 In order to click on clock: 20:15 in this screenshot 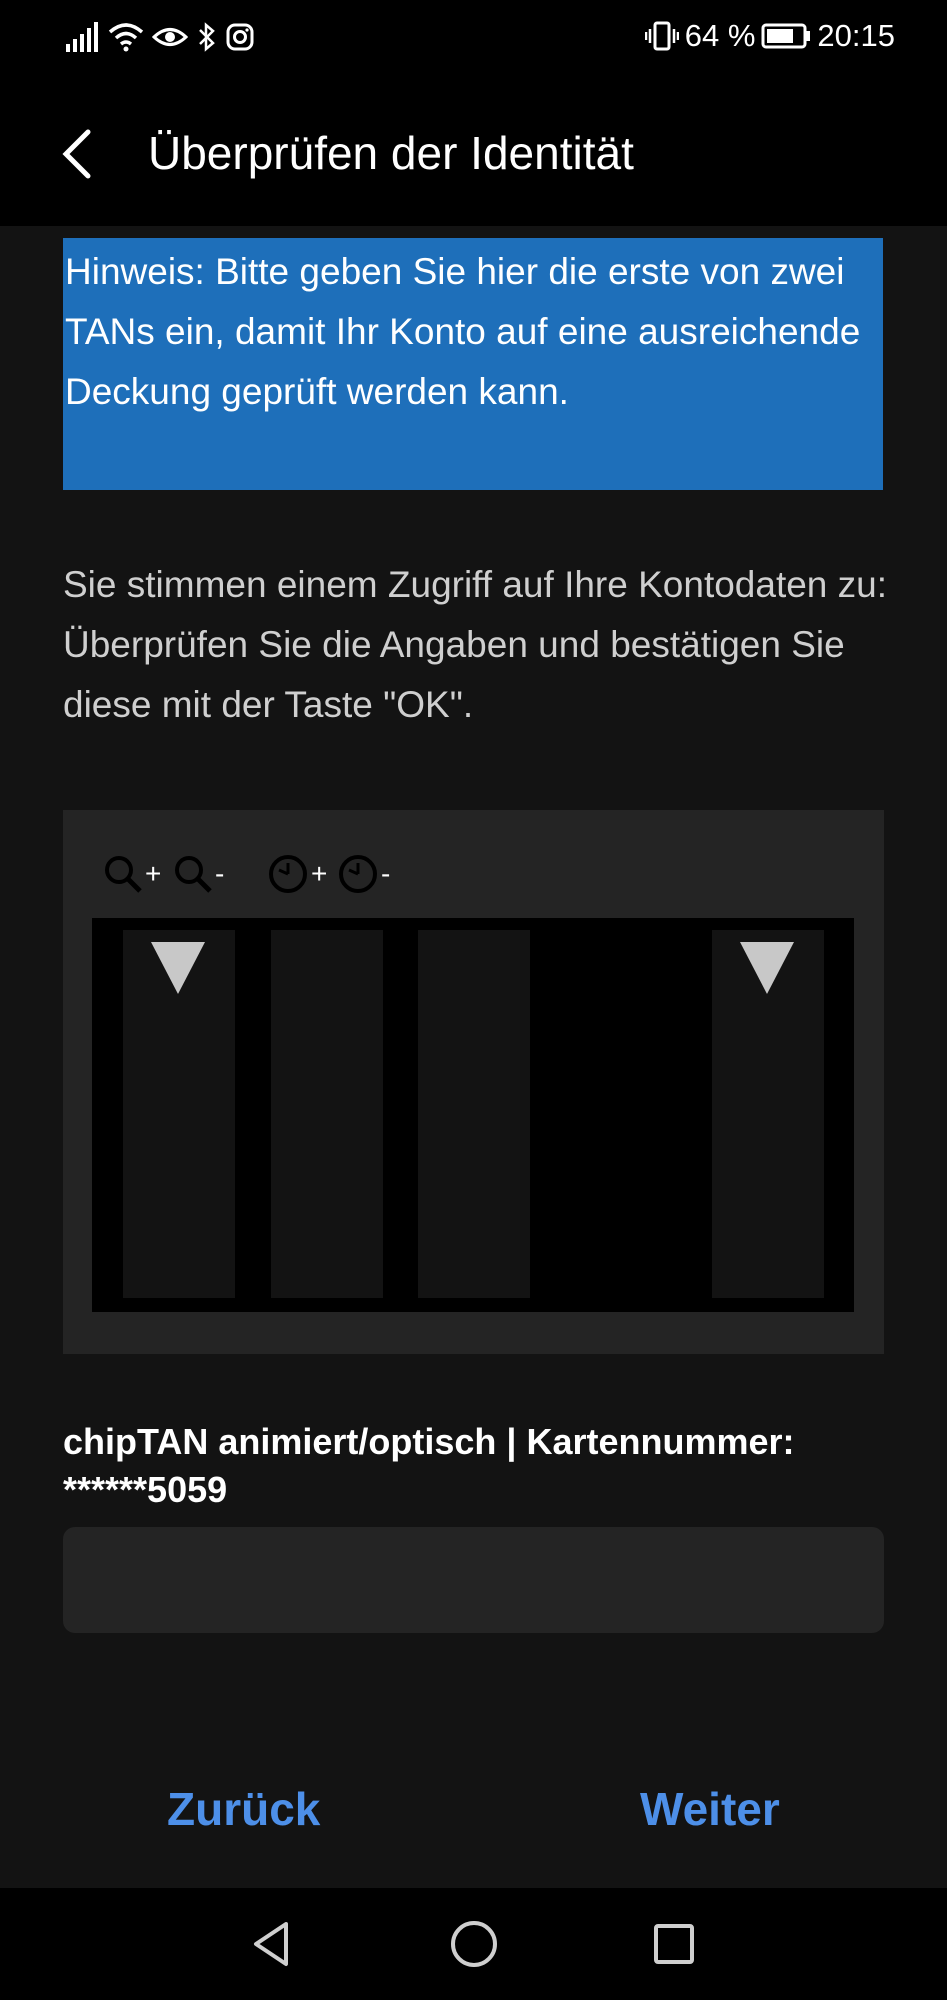, I will do `click(856, 35)`.